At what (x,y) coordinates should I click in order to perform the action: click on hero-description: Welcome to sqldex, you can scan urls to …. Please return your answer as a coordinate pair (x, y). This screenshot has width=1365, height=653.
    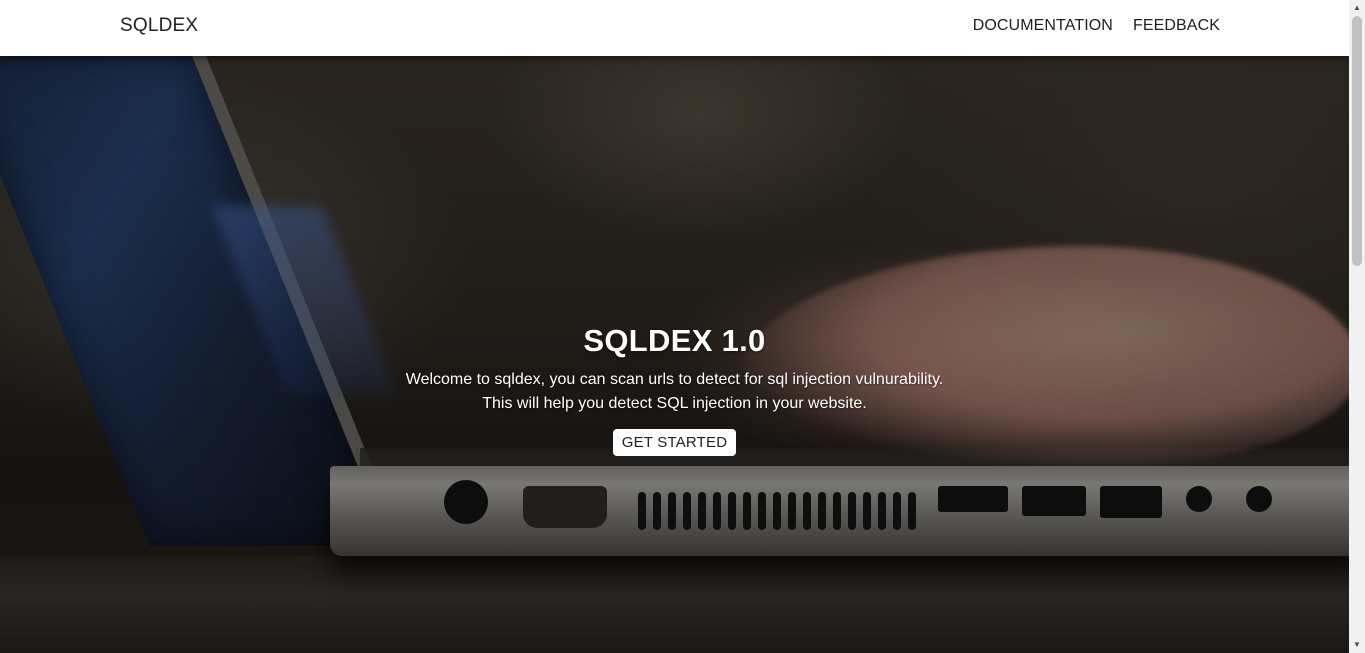
    Looking at the image, I should click on (674, 392).